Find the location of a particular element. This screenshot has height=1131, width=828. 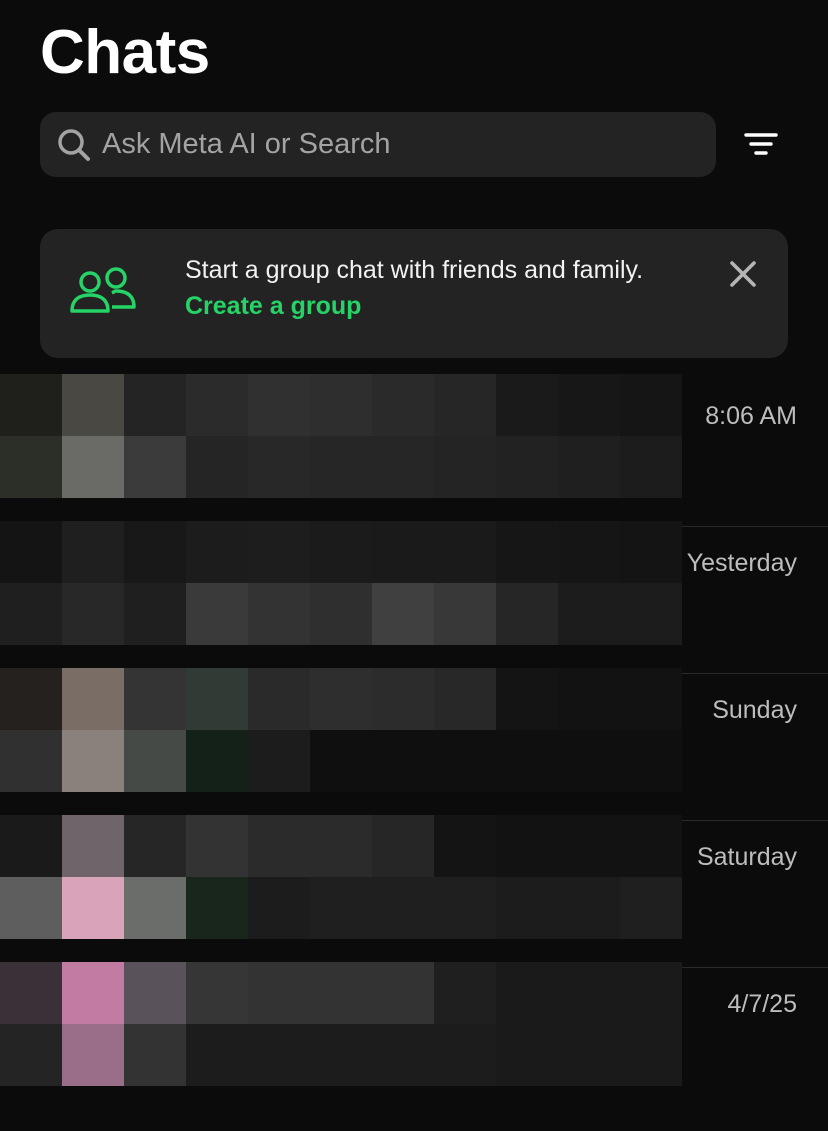

page-title: Chats is located at coordinates (125, 52).